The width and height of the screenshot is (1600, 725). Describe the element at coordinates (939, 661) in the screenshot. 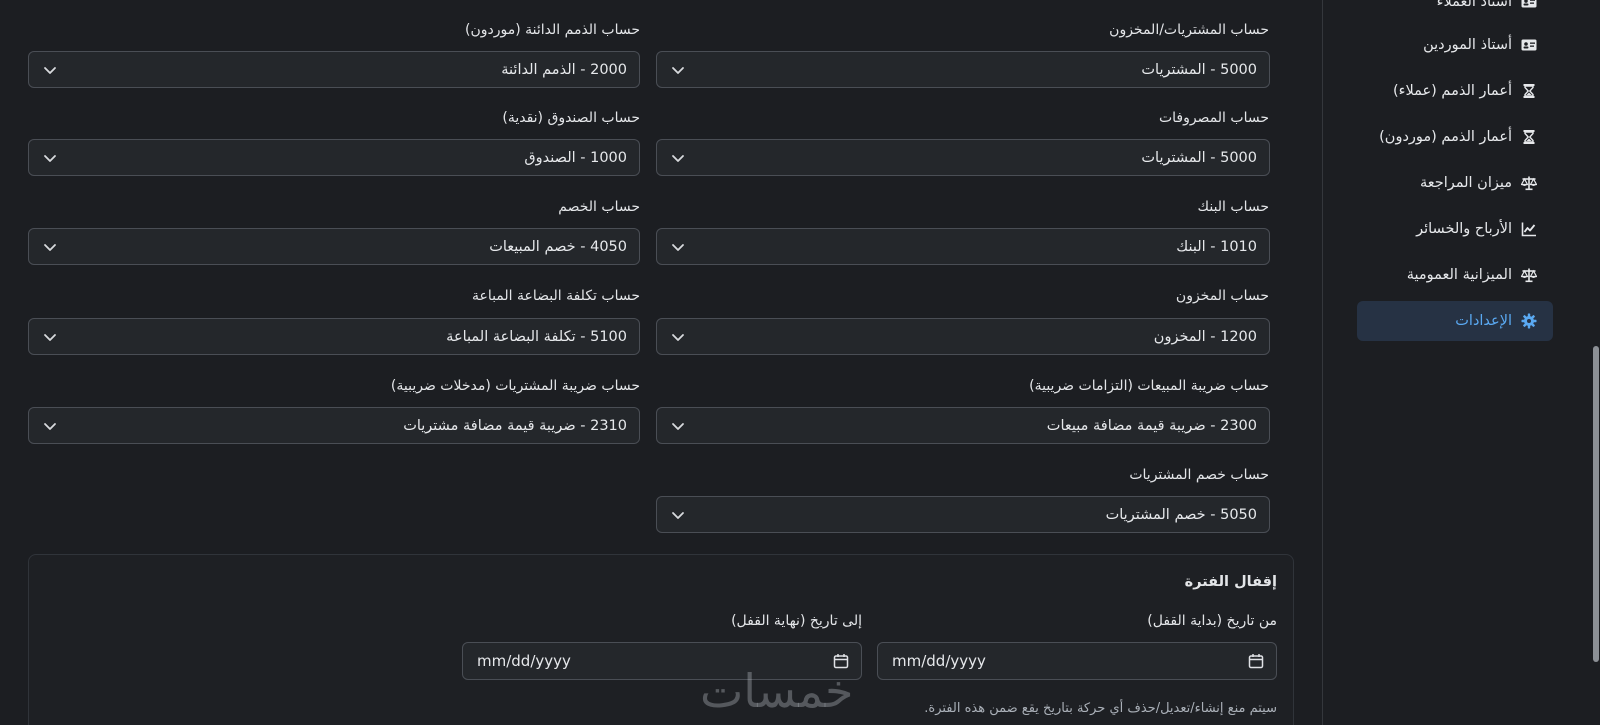

I see `lock-from-date-placeholder: mm/dd/yyyy` at that location.